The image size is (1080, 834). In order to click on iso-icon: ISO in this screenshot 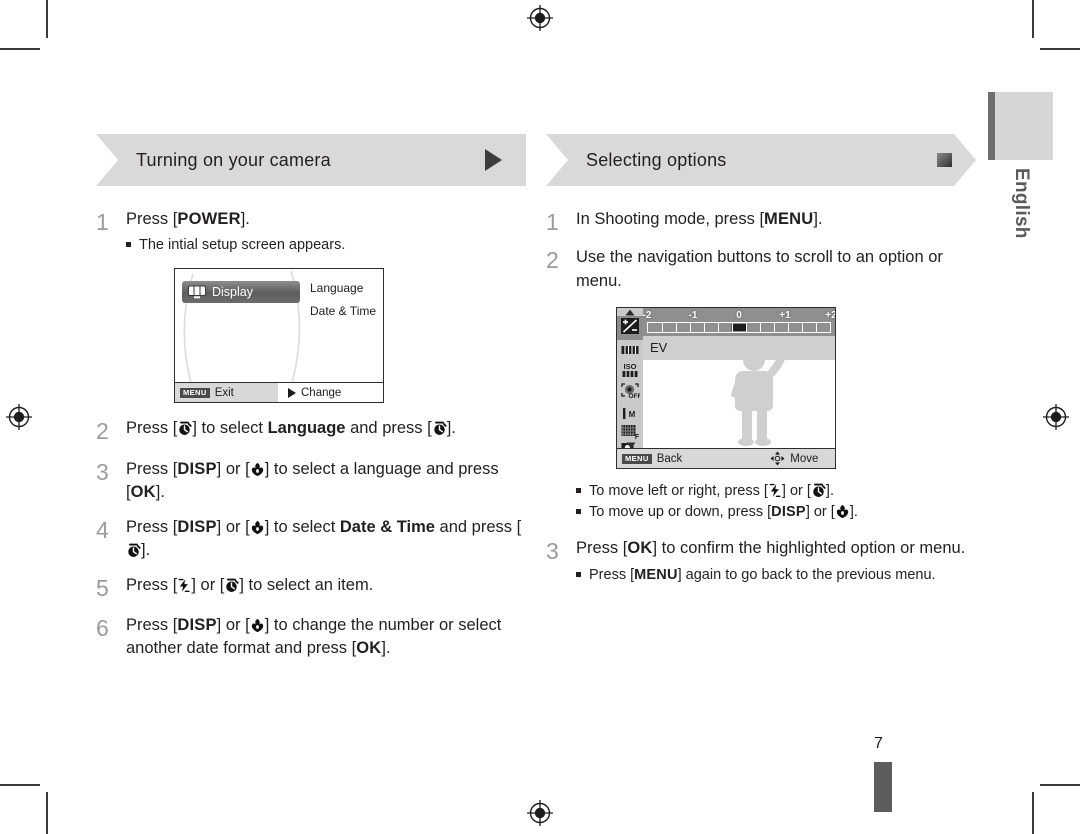, I will do `click(630, 370)`.